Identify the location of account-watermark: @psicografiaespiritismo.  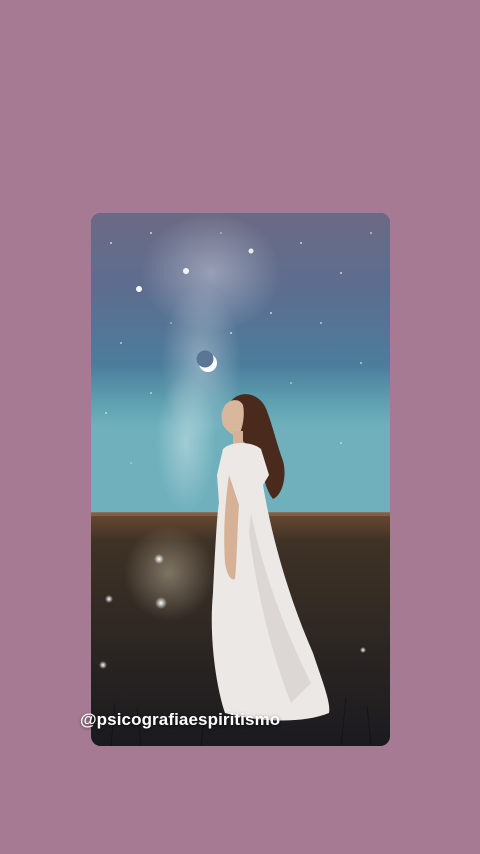
(180, 719).